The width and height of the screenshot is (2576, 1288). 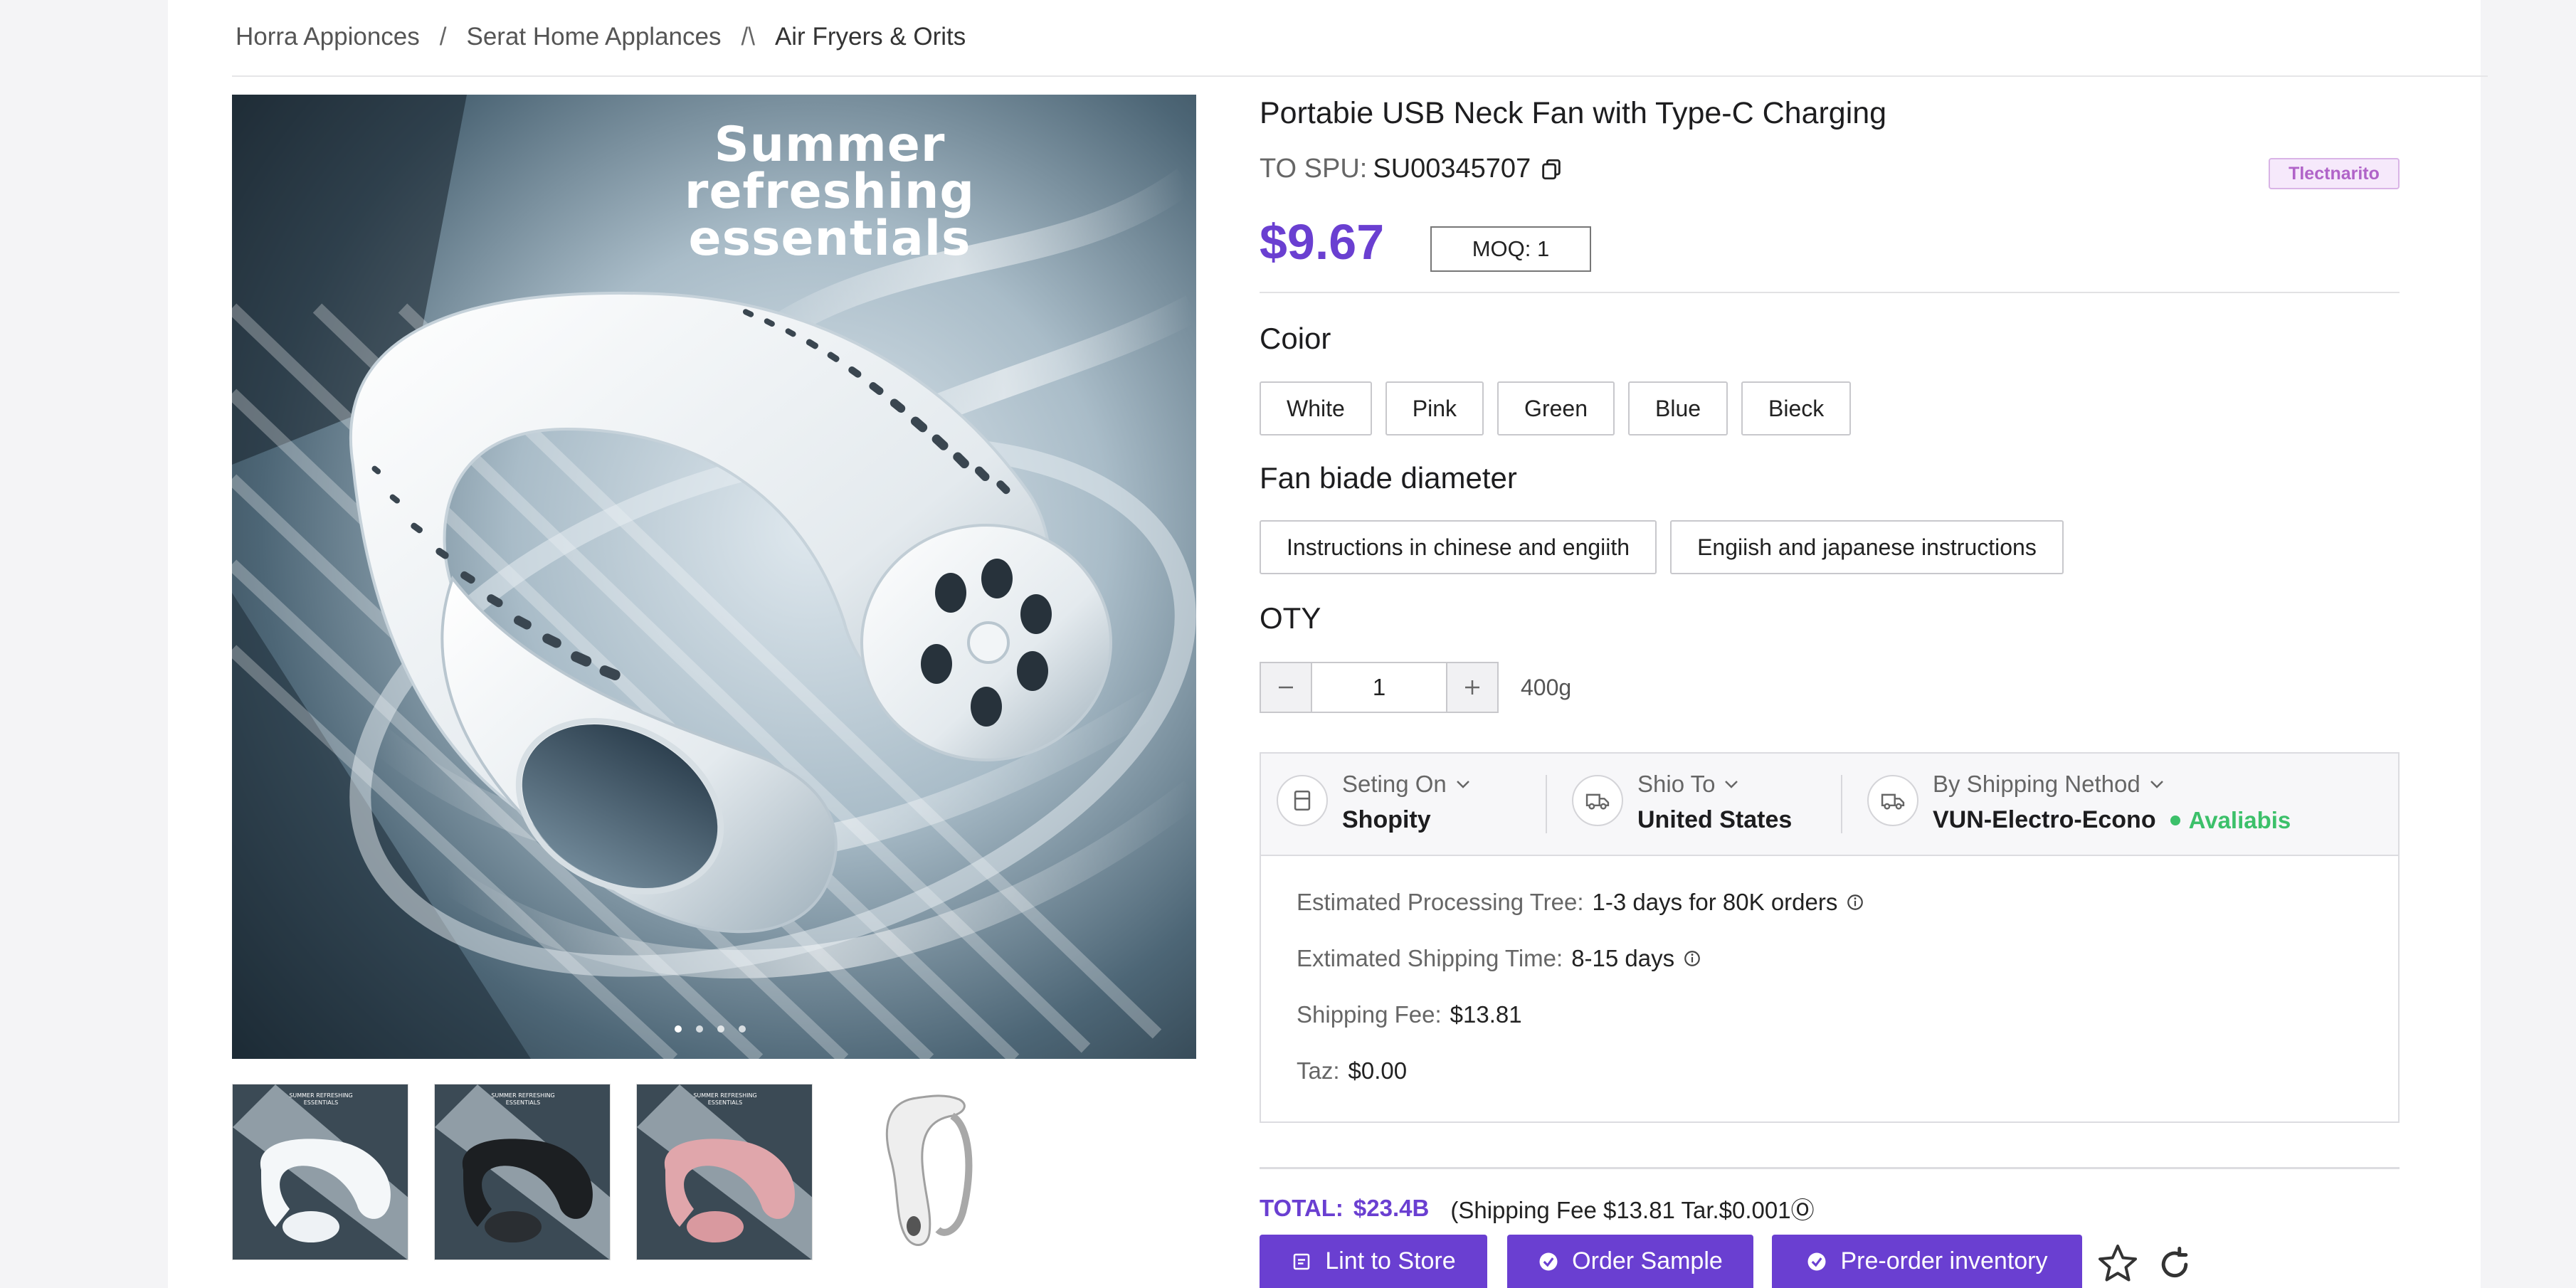 I want to click on breadcrumb-item-current: Air Fryers & Orits, so click(x=870, y=37).